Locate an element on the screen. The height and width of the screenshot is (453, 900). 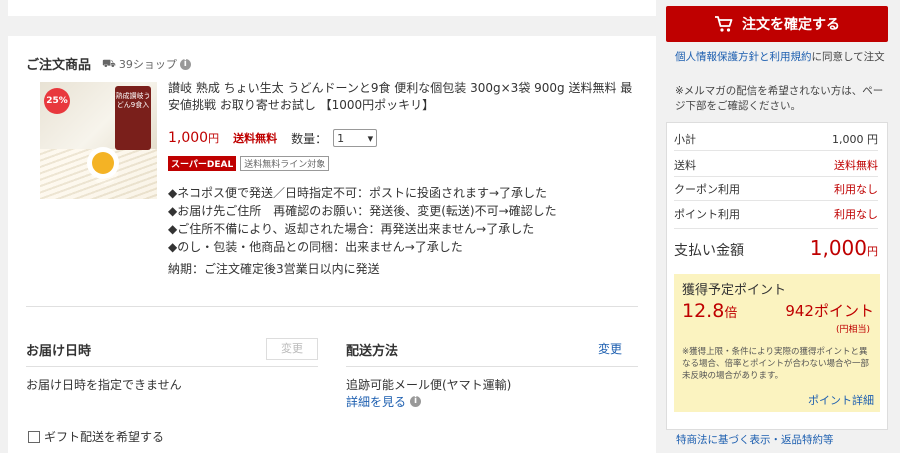
cart-icon is located at coordinates (724, 24).